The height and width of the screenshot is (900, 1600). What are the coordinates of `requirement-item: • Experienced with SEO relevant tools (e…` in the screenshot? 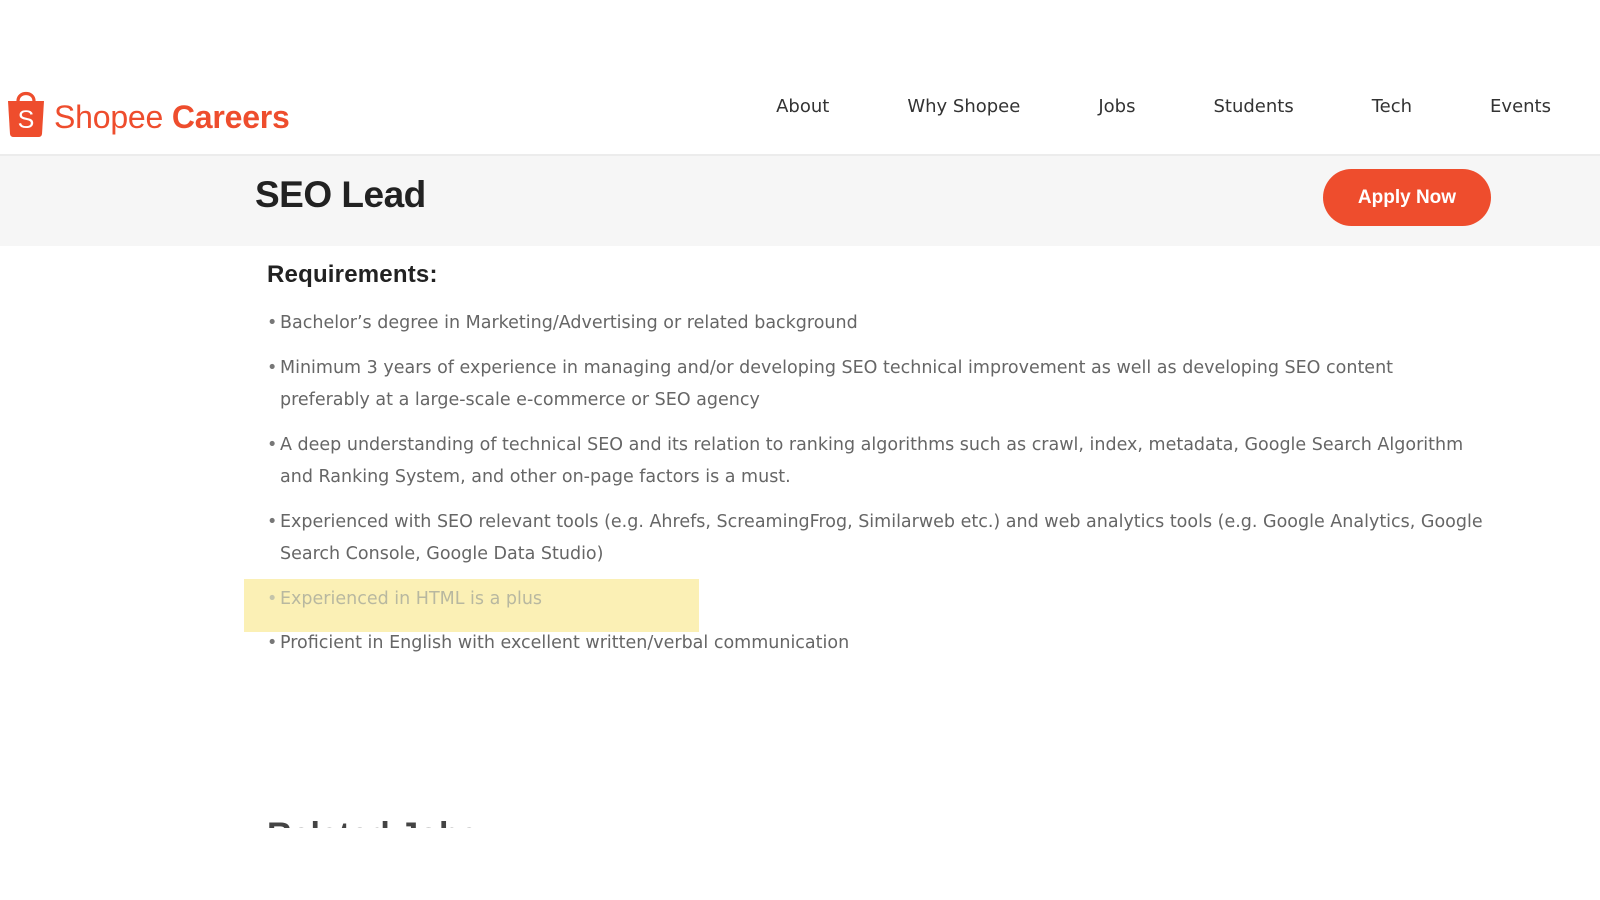 It's located at (877, 538).